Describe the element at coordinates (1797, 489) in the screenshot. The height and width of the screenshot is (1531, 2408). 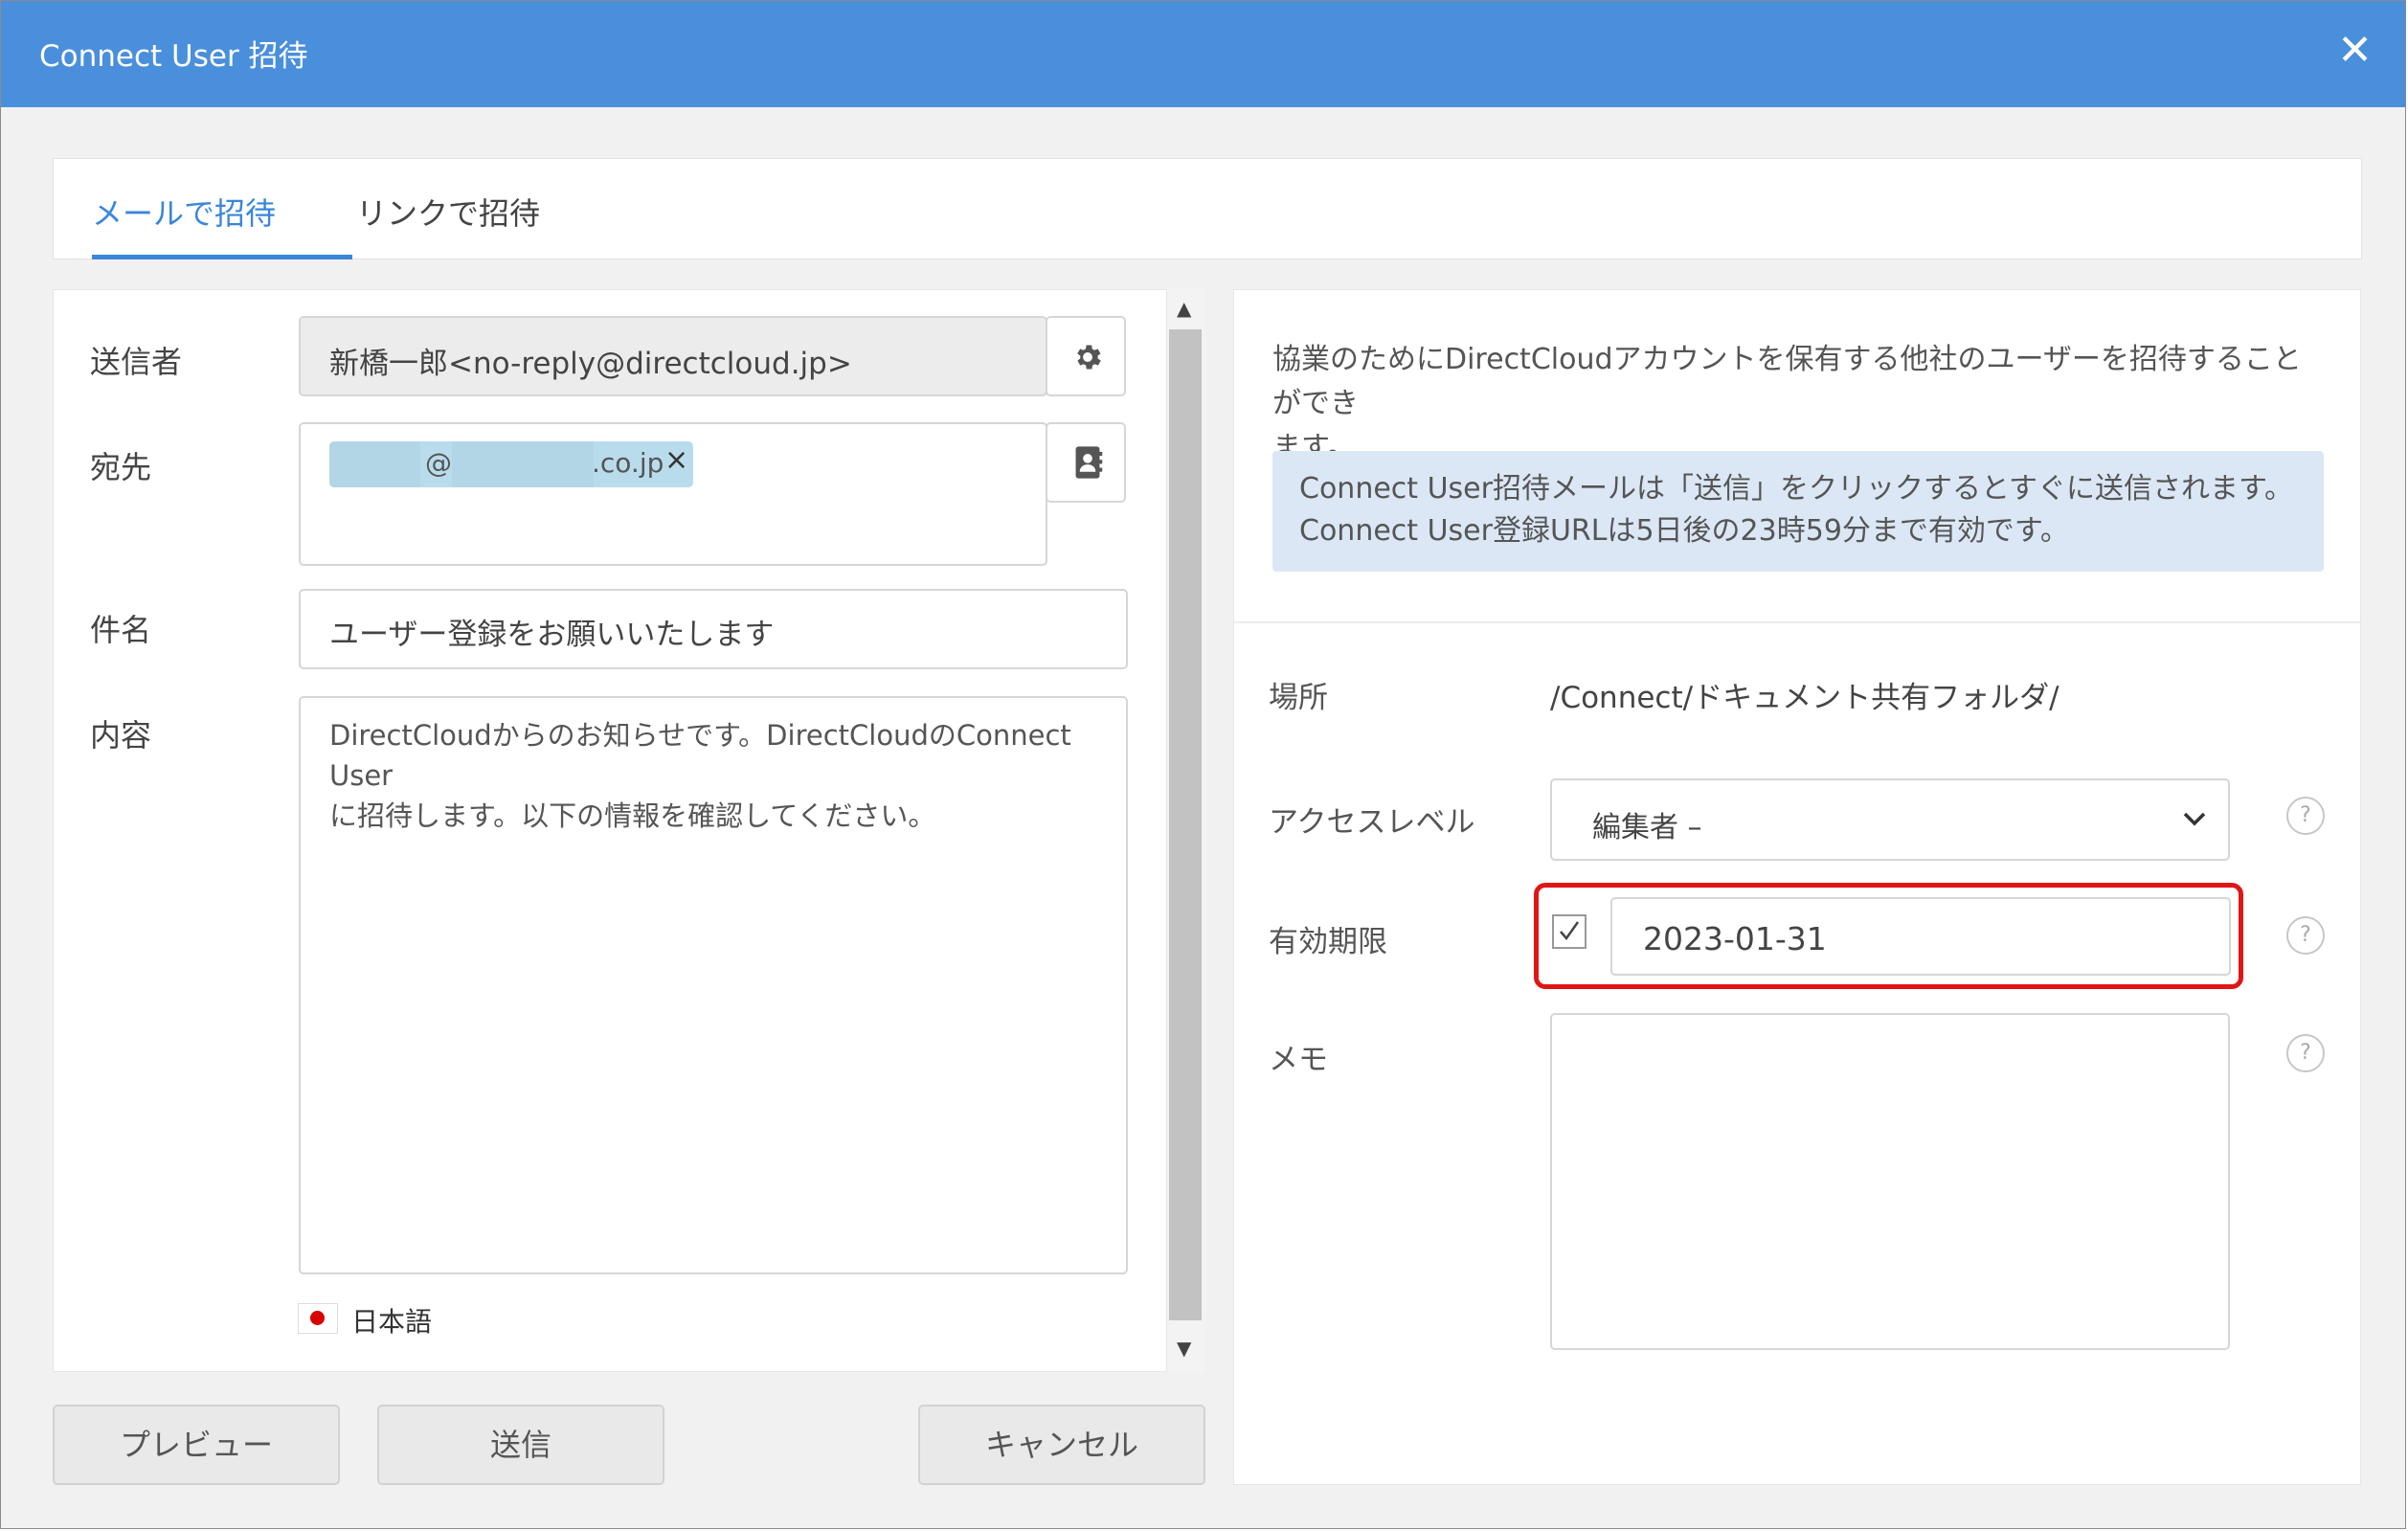
I see `info-line-1: Connect User招待メールは「送信」をクリックするとすぐに送信されます。` at that location.